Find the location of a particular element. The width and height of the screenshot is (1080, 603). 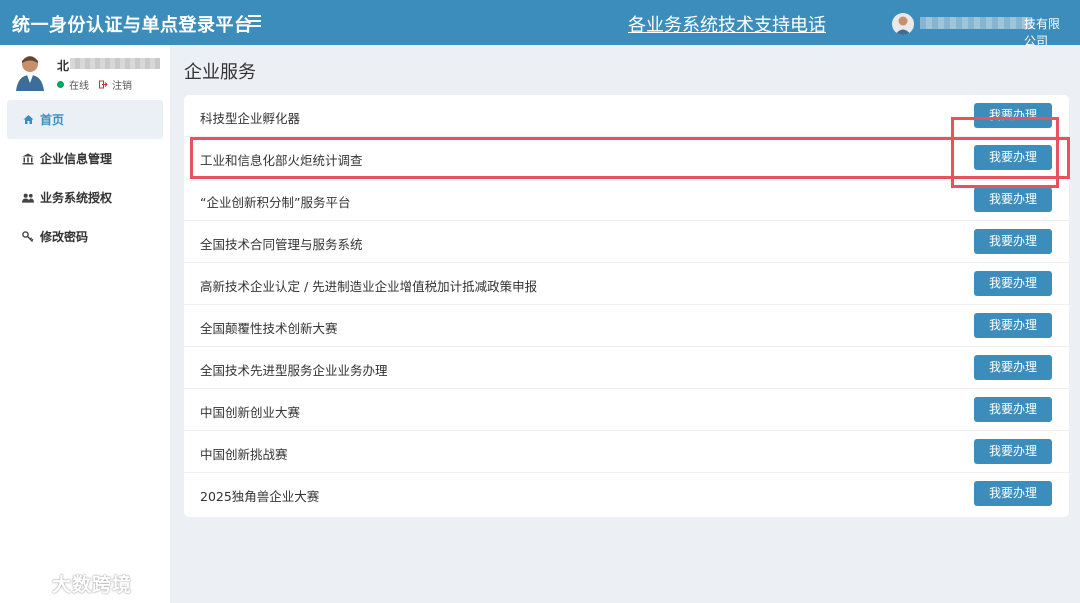

home-icon is located at coordinates (28, 120).